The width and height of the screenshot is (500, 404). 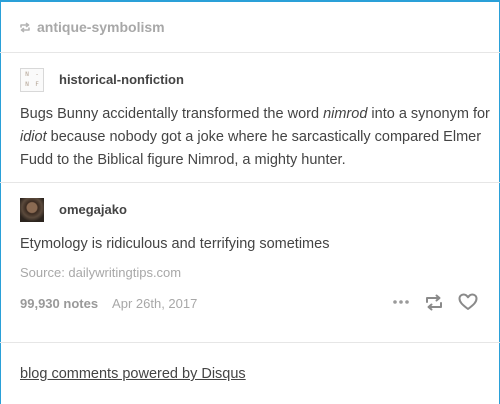 I want to click on source-link: Source: dailywritingtips.com, so click(x=100, y=272).